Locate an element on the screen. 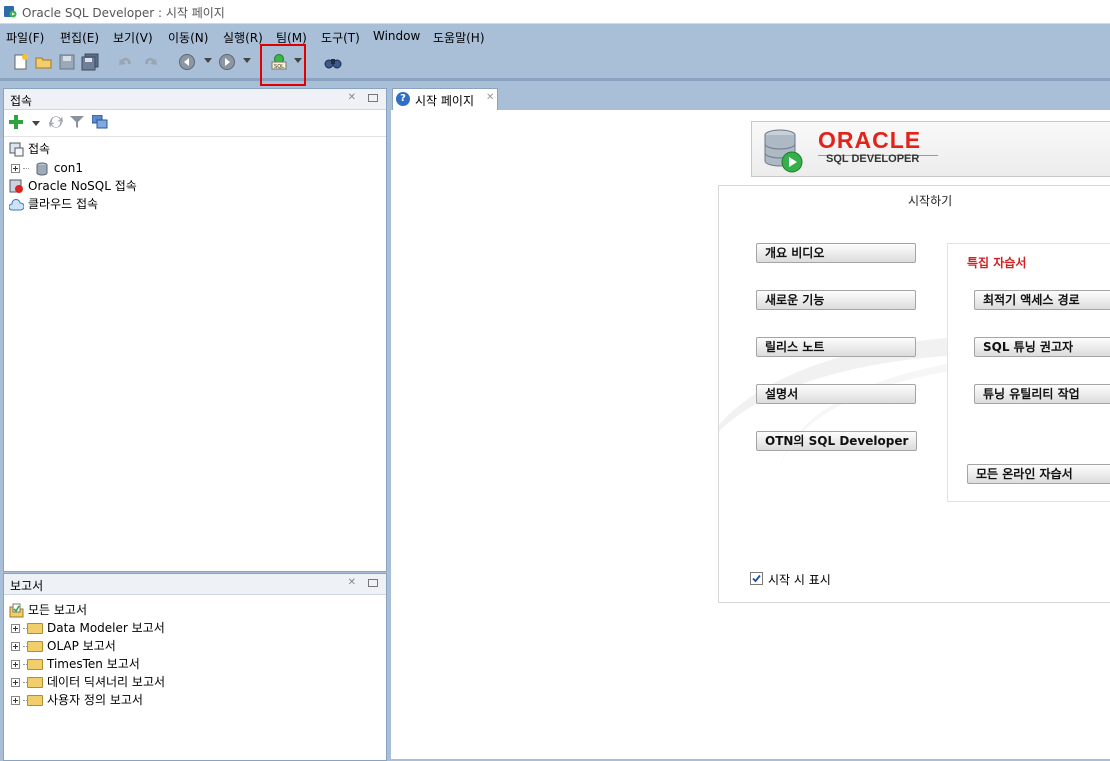 Image resolution: width=1110 pixels, height=761 pixels. show-on-startup-label: 시작 시 표시 is located at coordinates (799, 580).